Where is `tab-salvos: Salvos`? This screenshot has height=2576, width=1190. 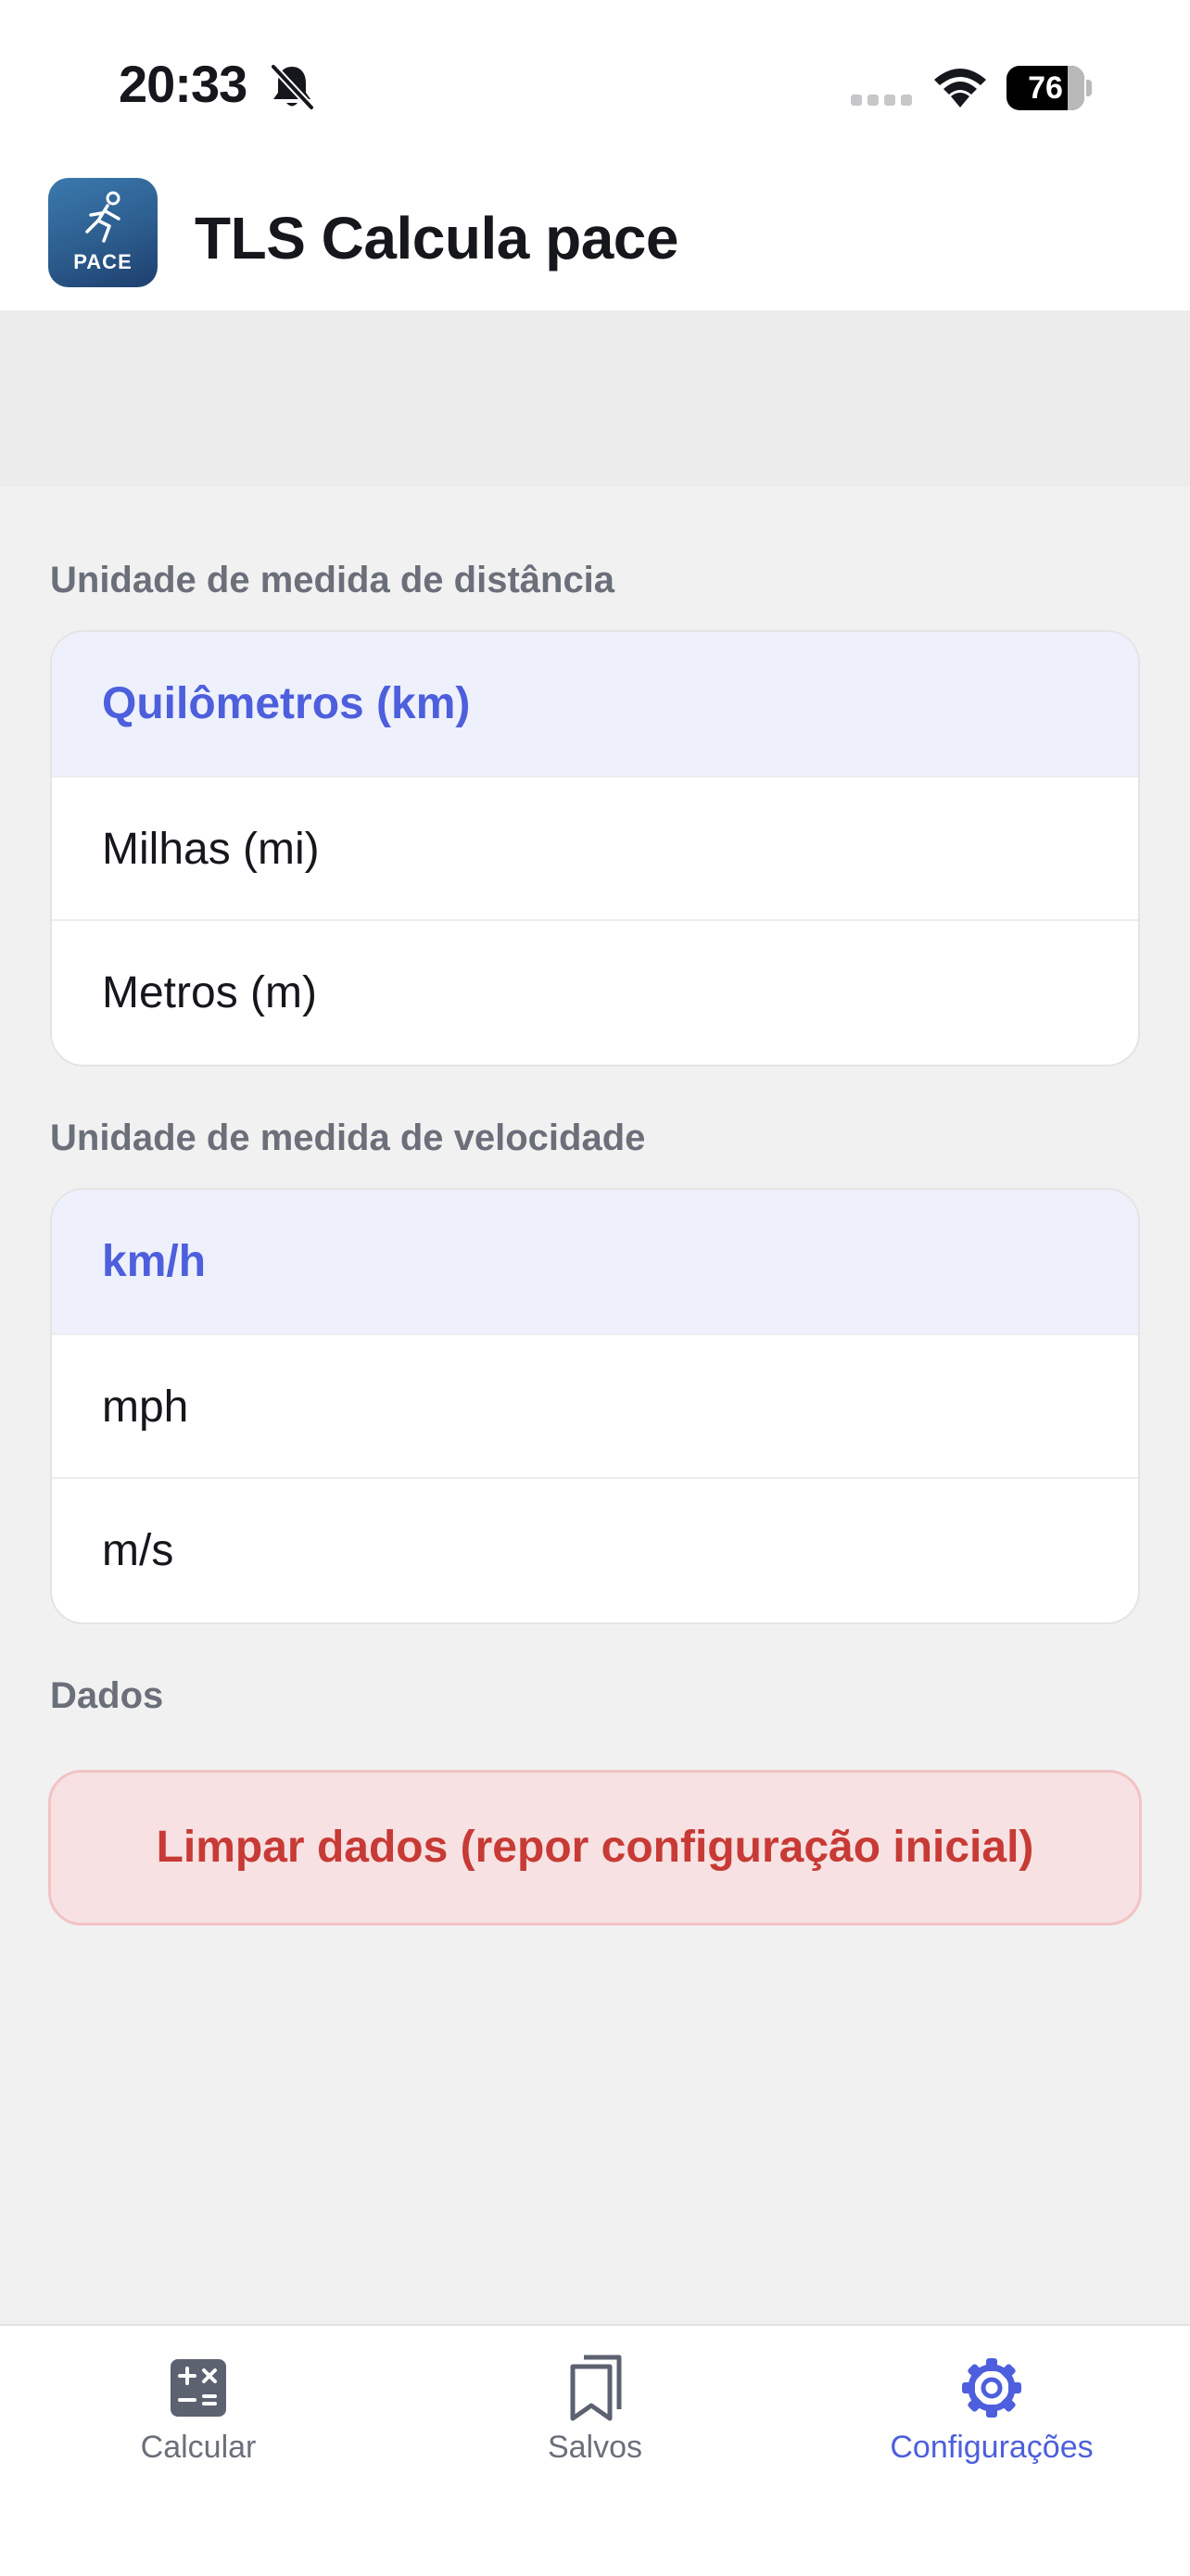 tab-salvos: Salvos is located at coordinates (595, 2418).